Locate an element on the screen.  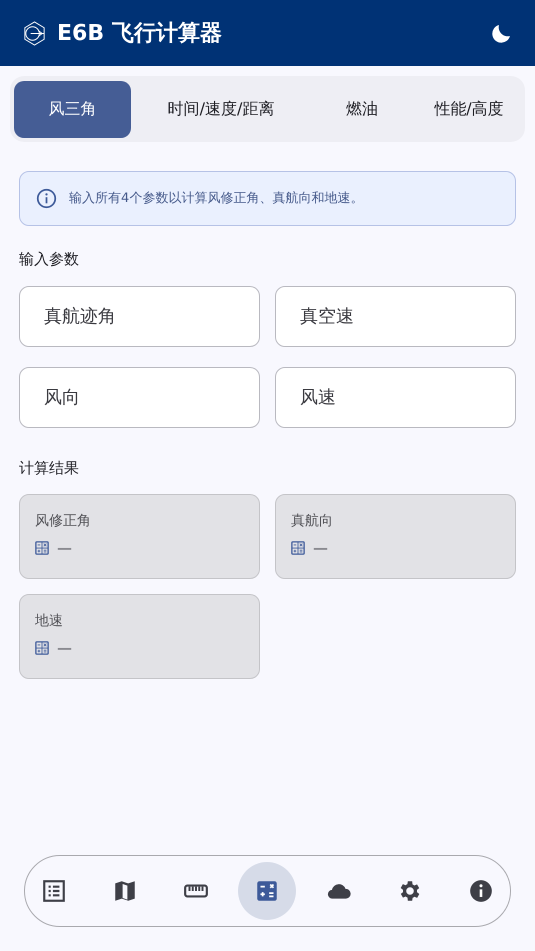
section-heading: 计算结果 is located at coordinates (49, 468).